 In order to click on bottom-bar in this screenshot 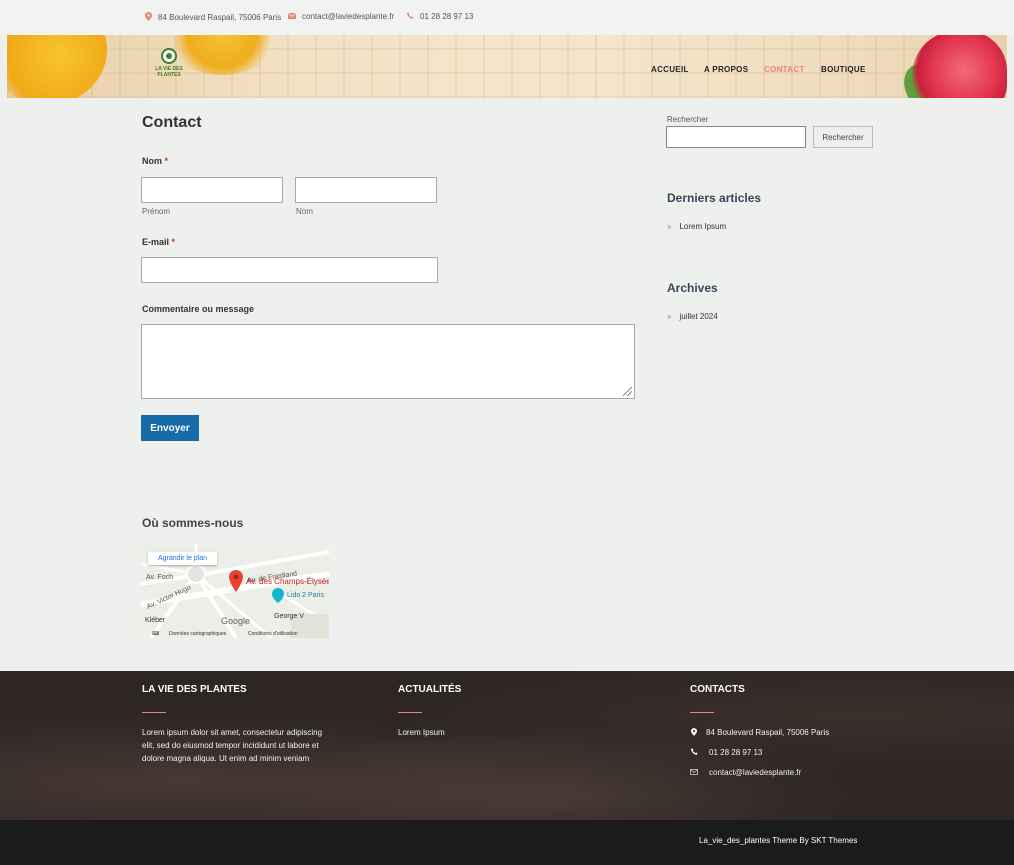, I will do `click(507, 842)`.